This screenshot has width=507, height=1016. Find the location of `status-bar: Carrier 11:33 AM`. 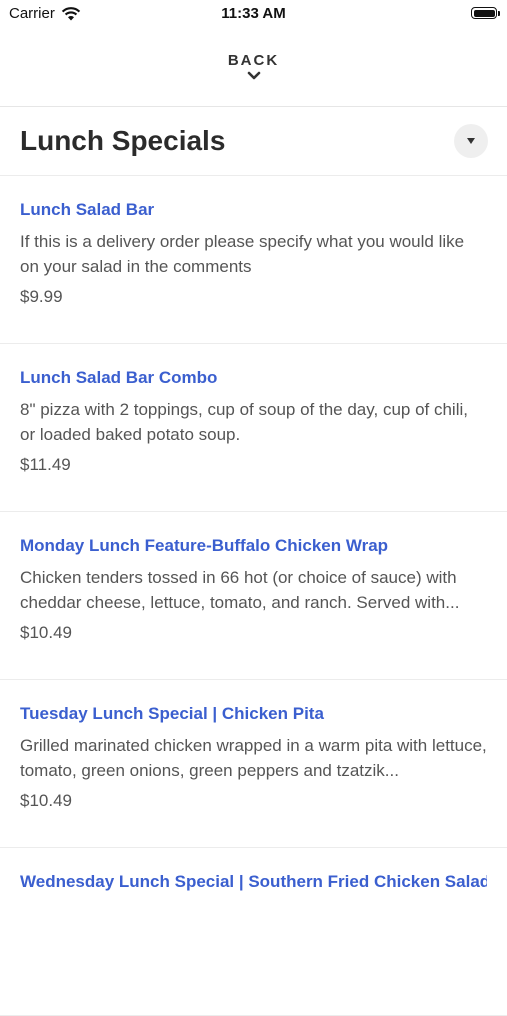

status-bar: Carrier 11:33 AM is located at coordinates (253, 14).